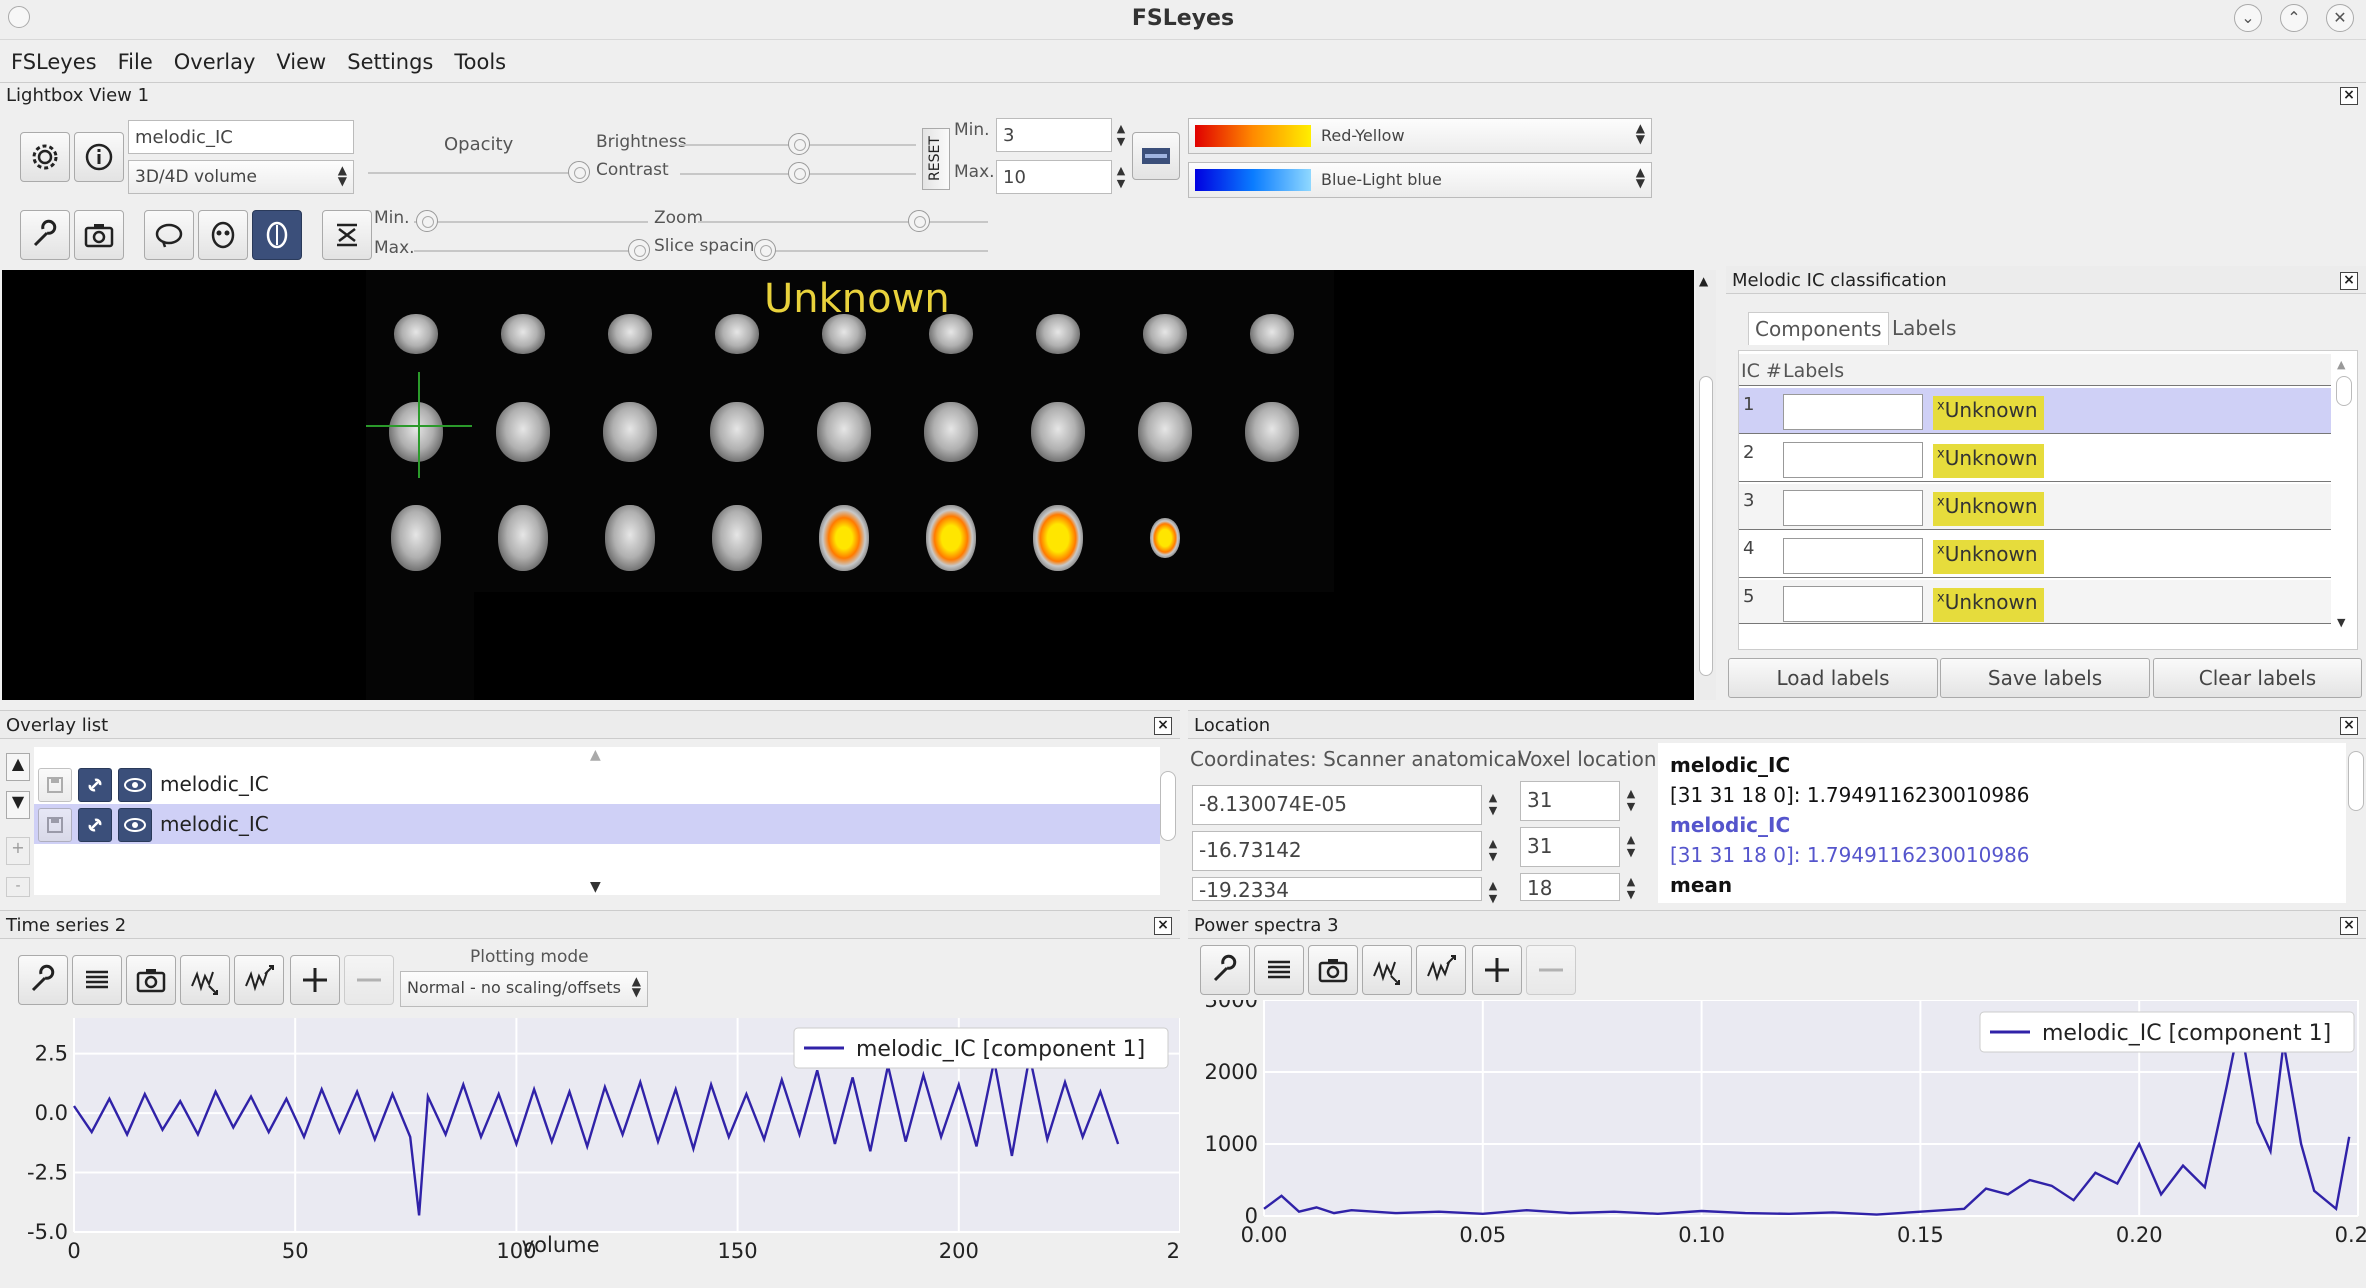 Image resolution: width=2366 pixels, height=1288 pixels. What do you see at coordinates (2344, 497) in the screenshot?
I see `ic-table-scrollbar: ▲ ▼` at bounding box center [2344, 497].